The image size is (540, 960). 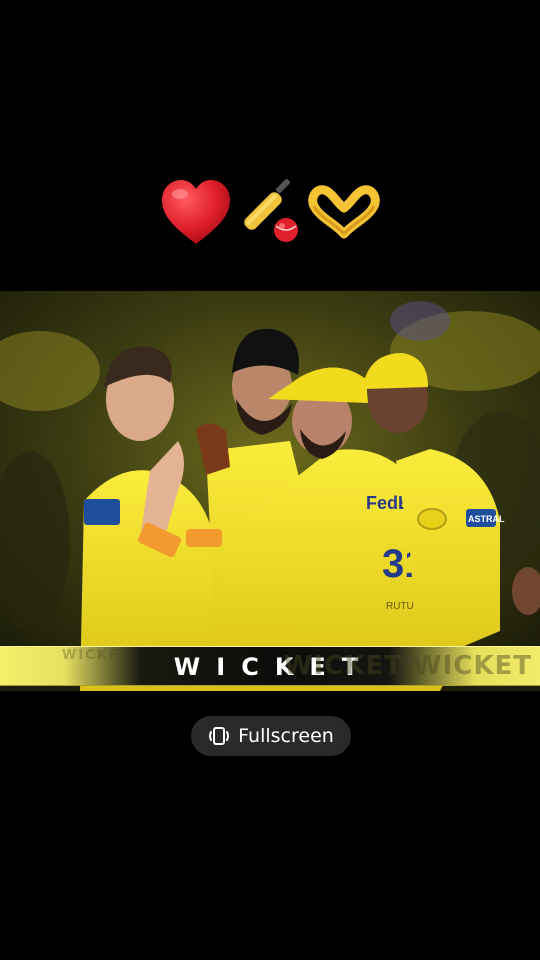 I want to click on fullscreen-button: Fullscreen, so click(x=271, y=736).